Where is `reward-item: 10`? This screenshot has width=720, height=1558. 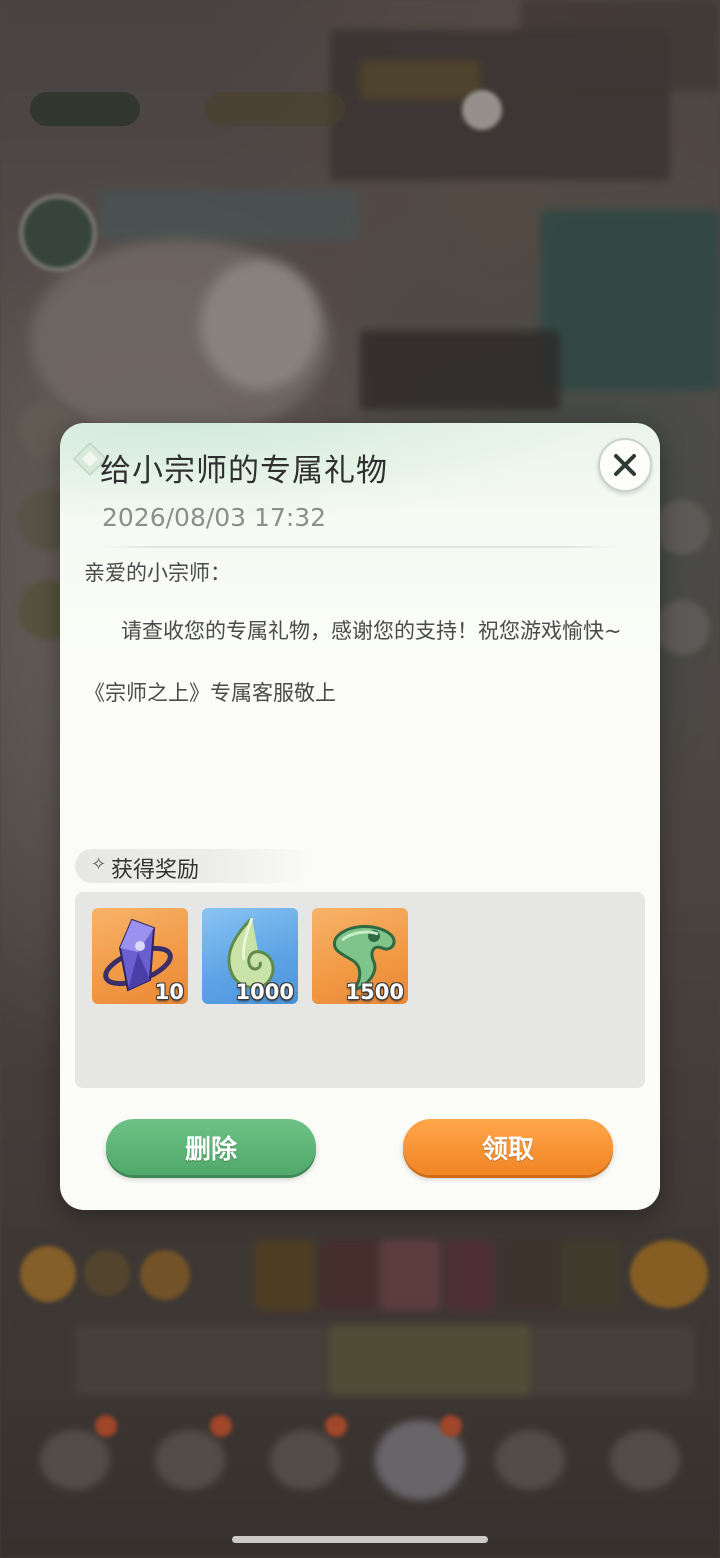
reward-item: 10 is located at coordinates (140, 956).